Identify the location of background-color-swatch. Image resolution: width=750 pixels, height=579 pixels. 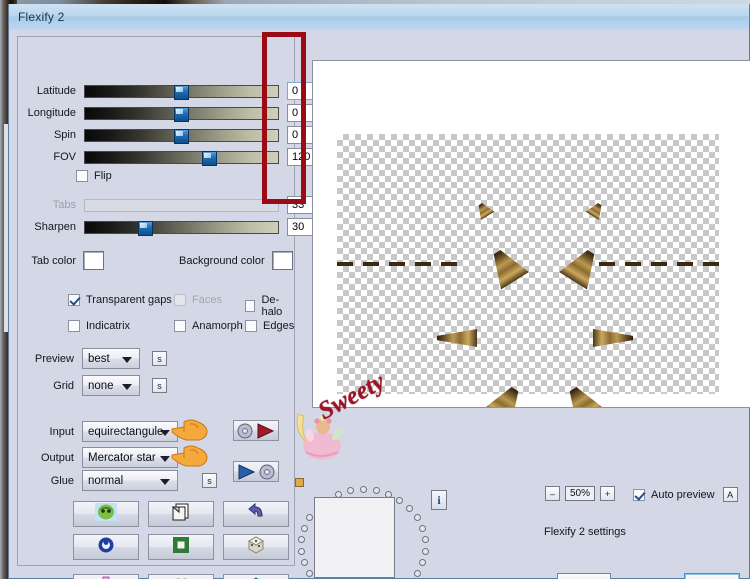
(282, 260).